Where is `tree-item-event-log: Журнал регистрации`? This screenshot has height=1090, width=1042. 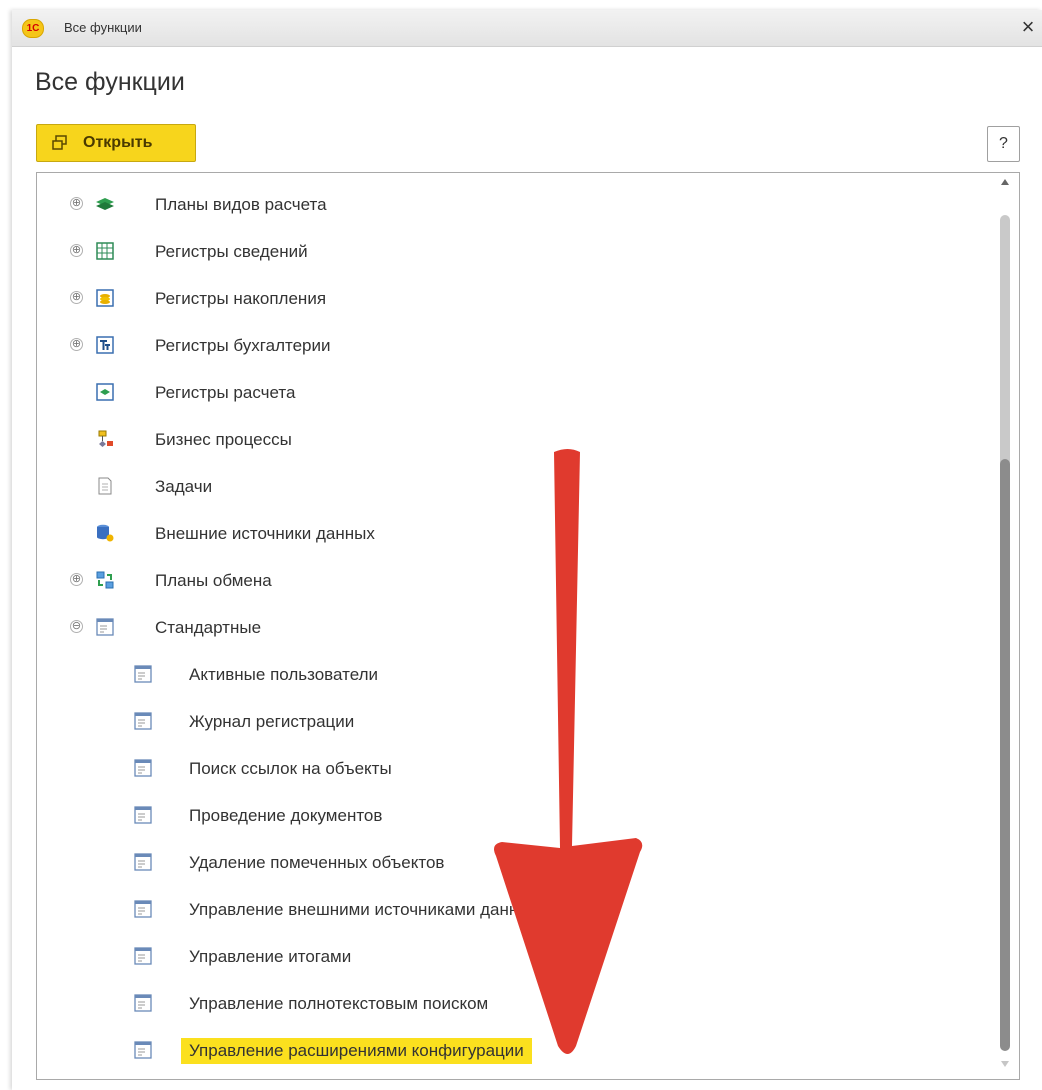 tree-item-event-log: Журнал регистрации is located at coordinates (514, 724).